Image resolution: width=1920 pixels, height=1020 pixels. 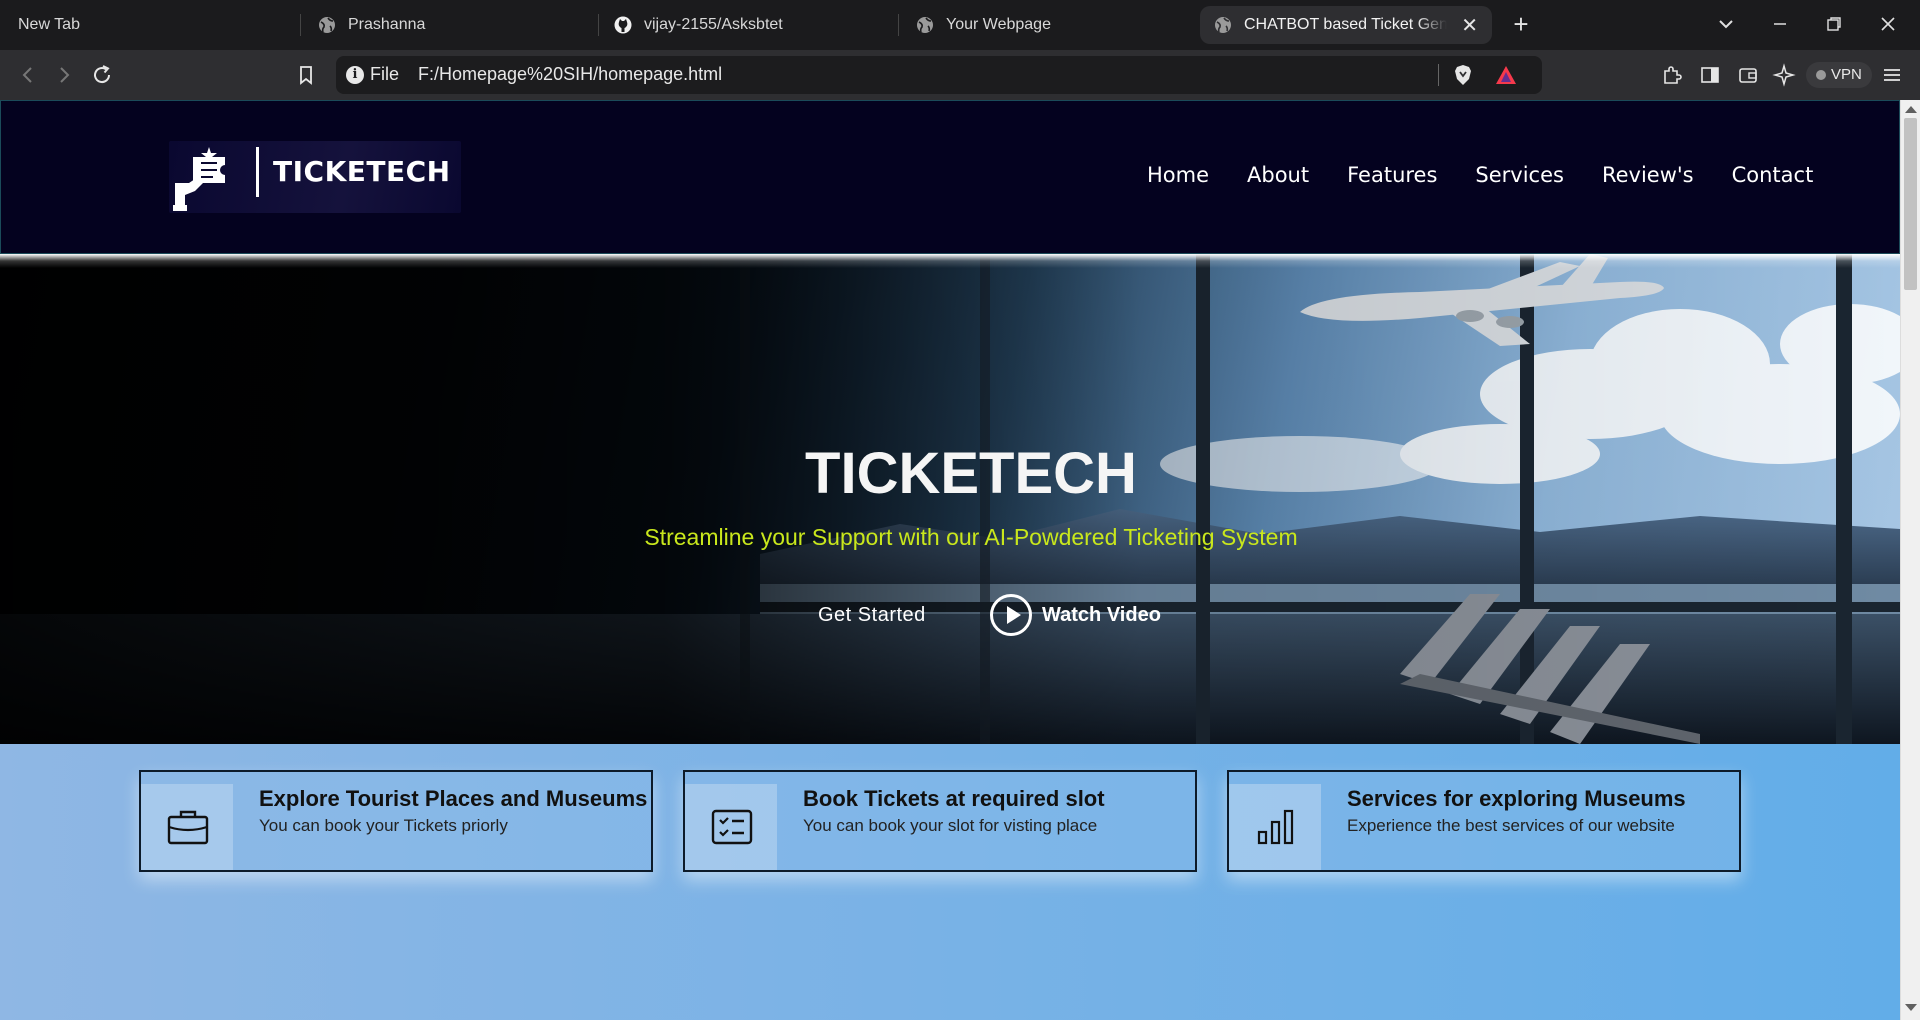 I want to click on address-divider, so click(x=1438, y=75).